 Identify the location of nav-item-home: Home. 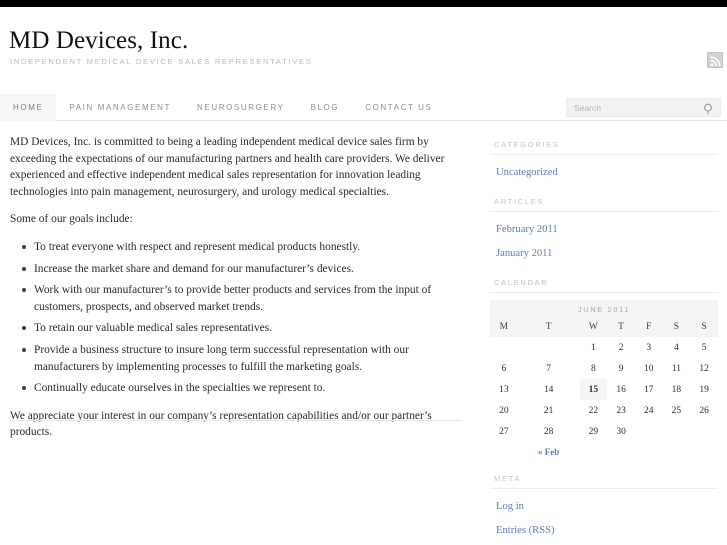
(28, 107).